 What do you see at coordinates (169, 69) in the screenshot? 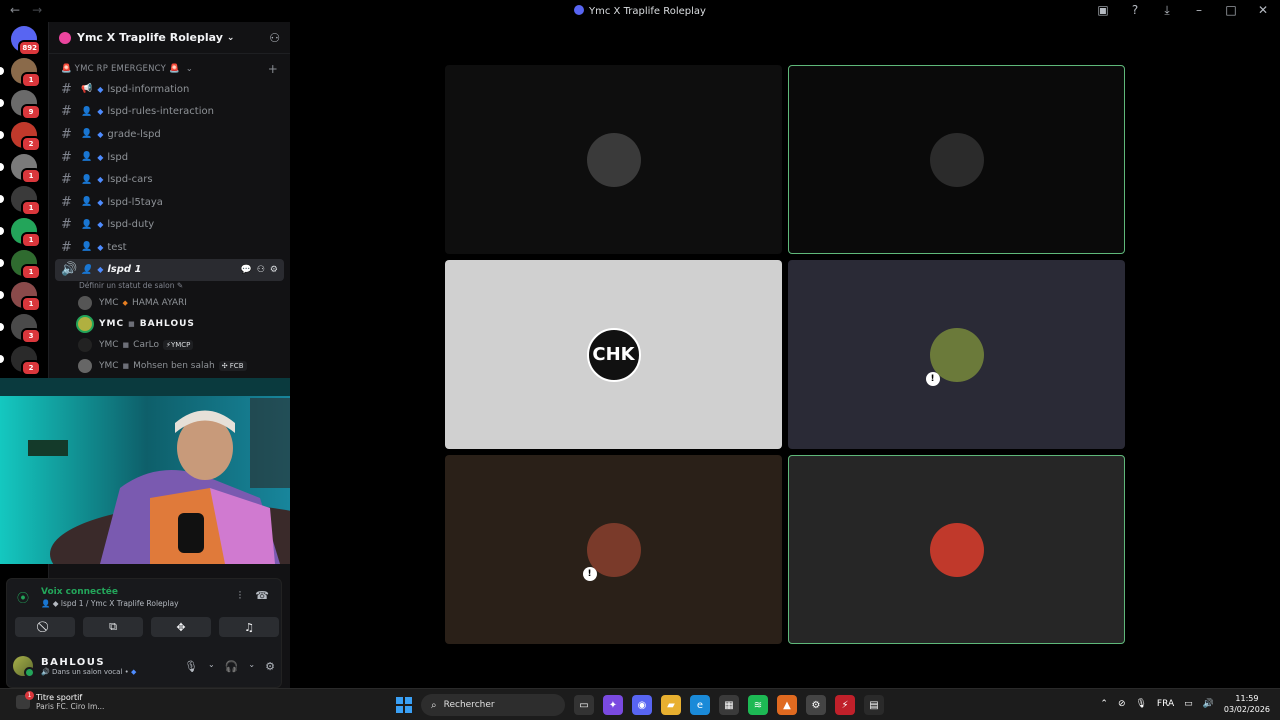
I see `category-header: 🚨 YMC RP EMERGENCY 🚨 ⌄ +` at bounding box center [169, 69].